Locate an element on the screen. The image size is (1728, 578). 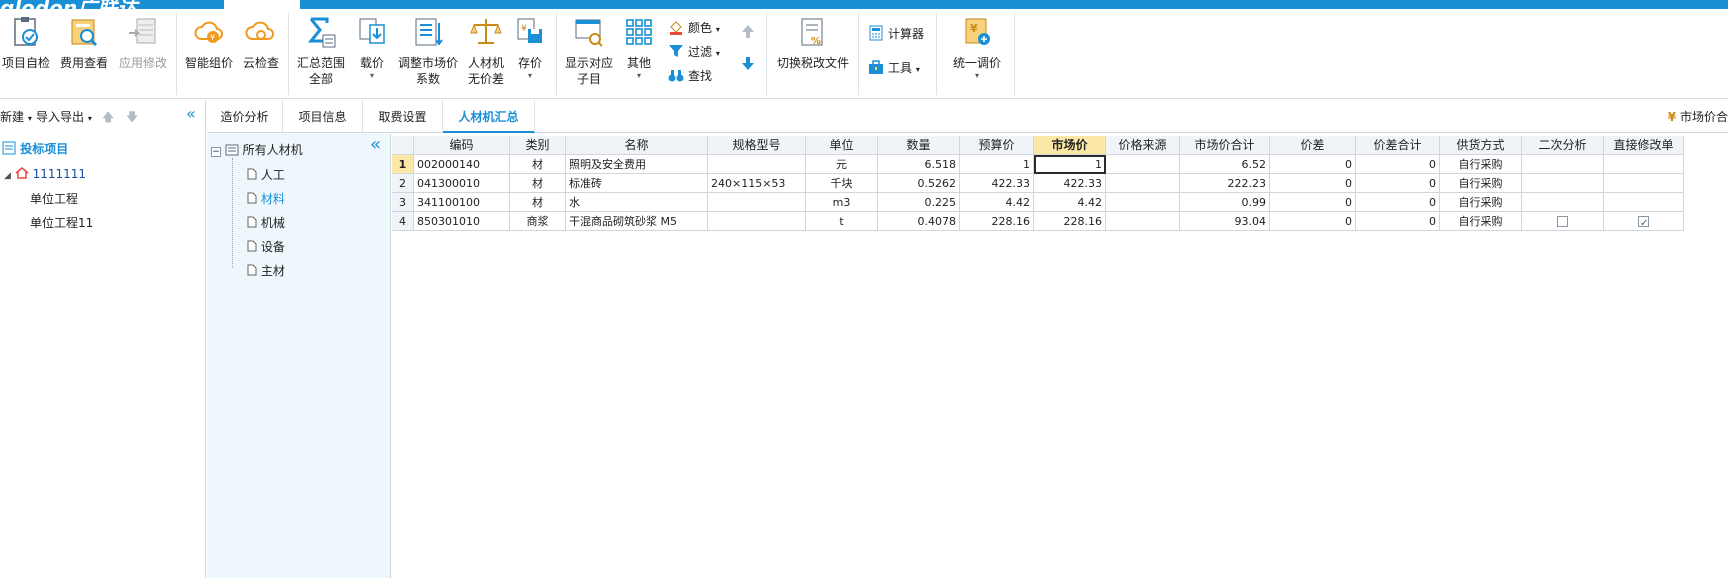
grid-cell-code: 041300010 is located at coordinates (462, 183).